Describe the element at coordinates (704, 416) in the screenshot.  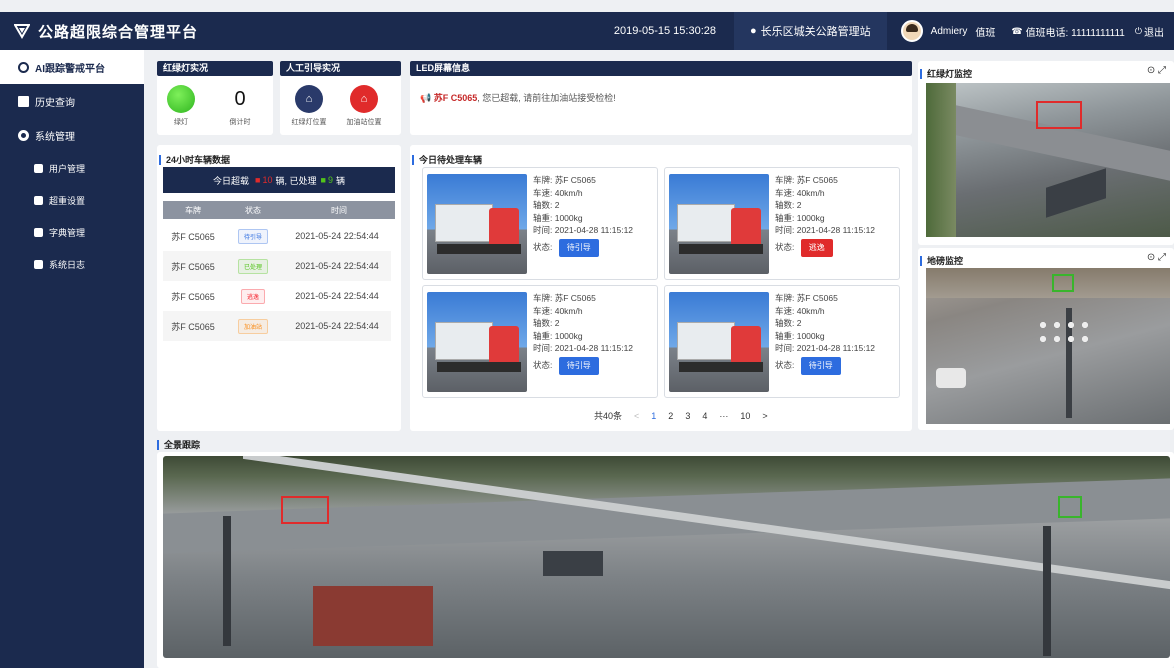
I see `pager-page-4: 4` at that location.